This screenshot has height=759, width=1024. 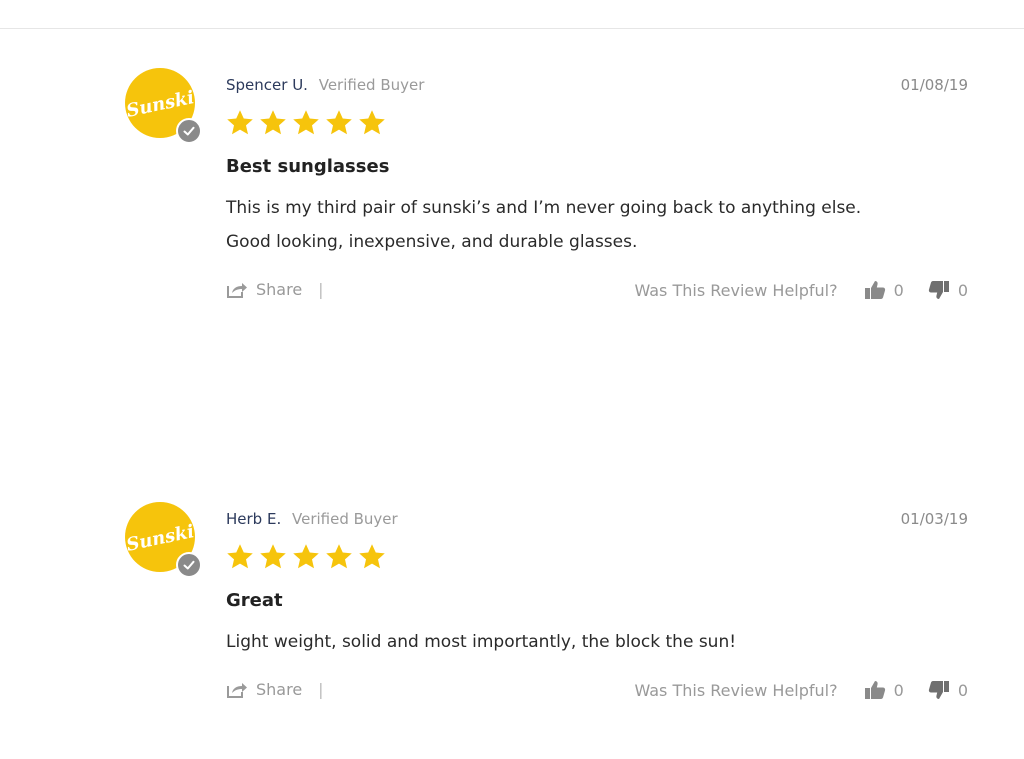 What do you see at coordinates (254, 600) in the screenshot?
I see `review-title: Great` at bounding box center [254, 600].